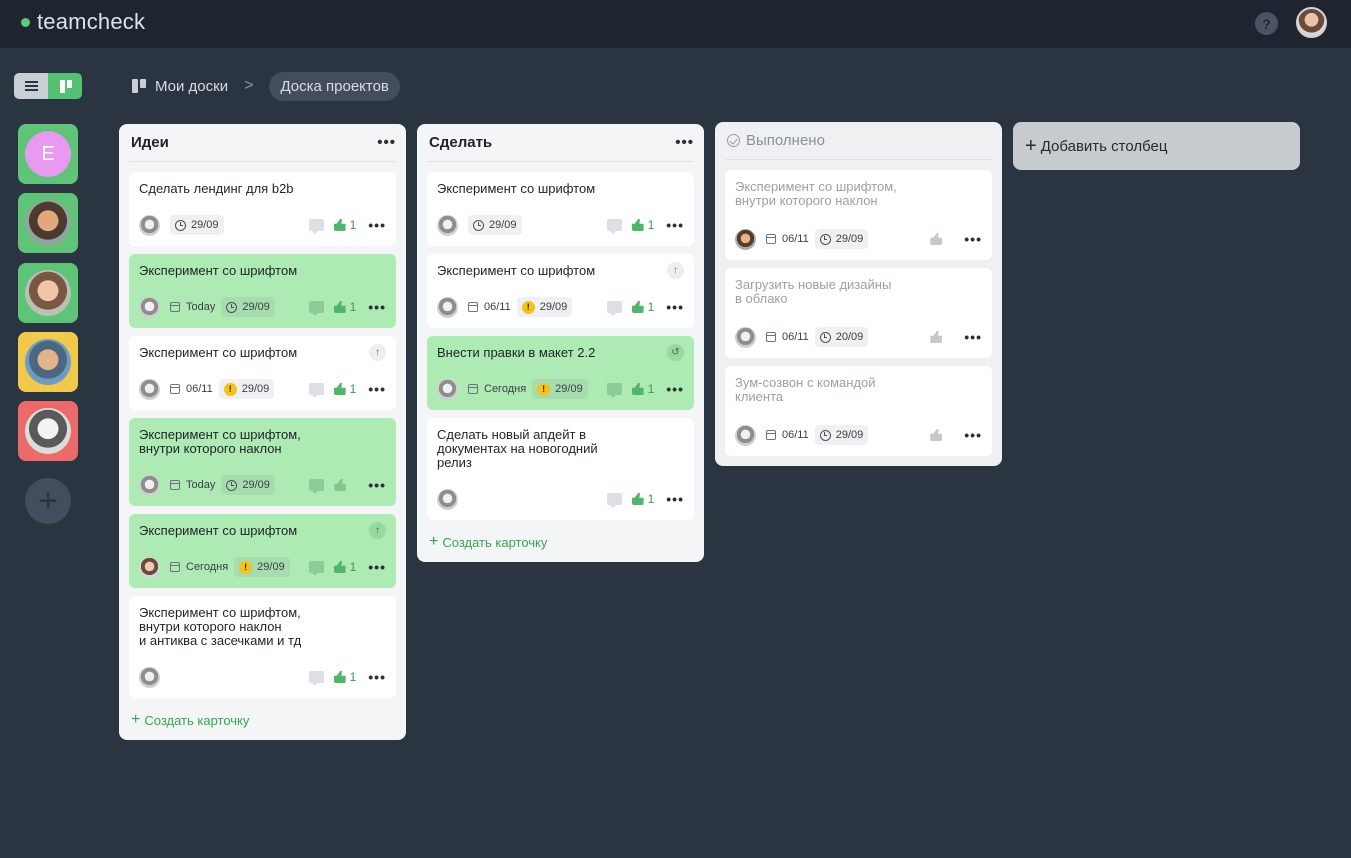  What do you see at coordinates (560, 209) in the screenshot?
I see `task-card: Эксперимент со шрифтом 29/09 1 •••` at bounding box center [560, 209].